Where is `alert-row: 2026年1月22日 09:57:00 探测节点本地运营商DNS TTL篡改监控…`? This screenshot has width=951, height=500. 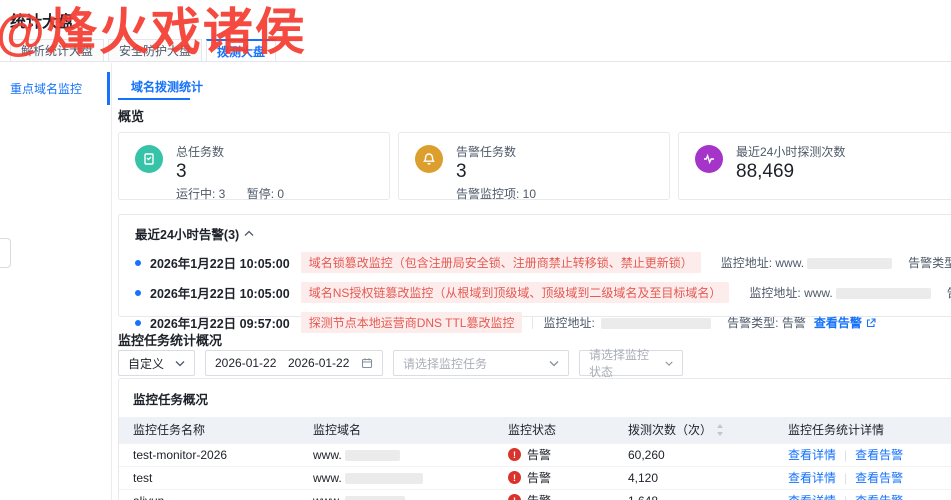
alert-row: 2026年1月22日 09:57:00 探测节点本地运营商DNS TTL篡改监控… is located at coordinates (539, 322).